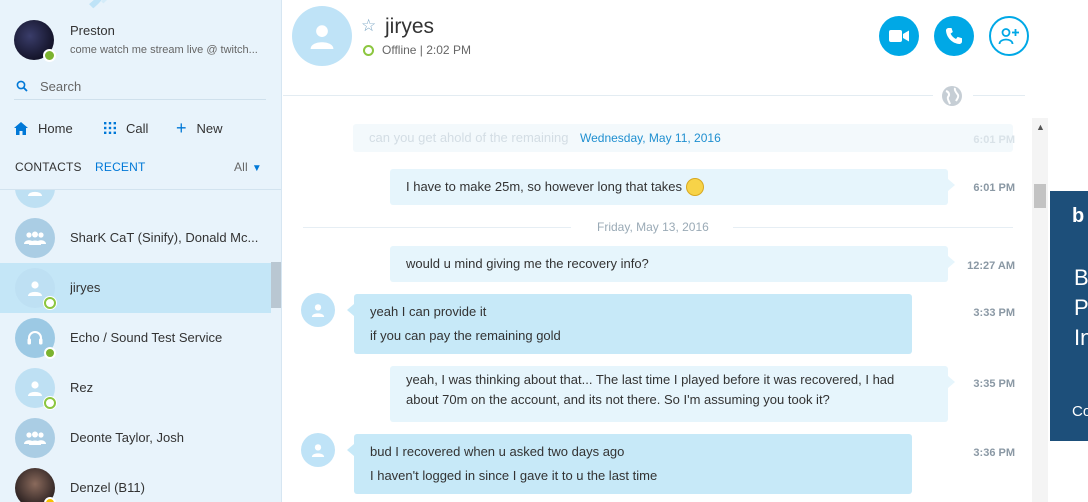  I want to click on profile-name: Preston, so click(92, 30).